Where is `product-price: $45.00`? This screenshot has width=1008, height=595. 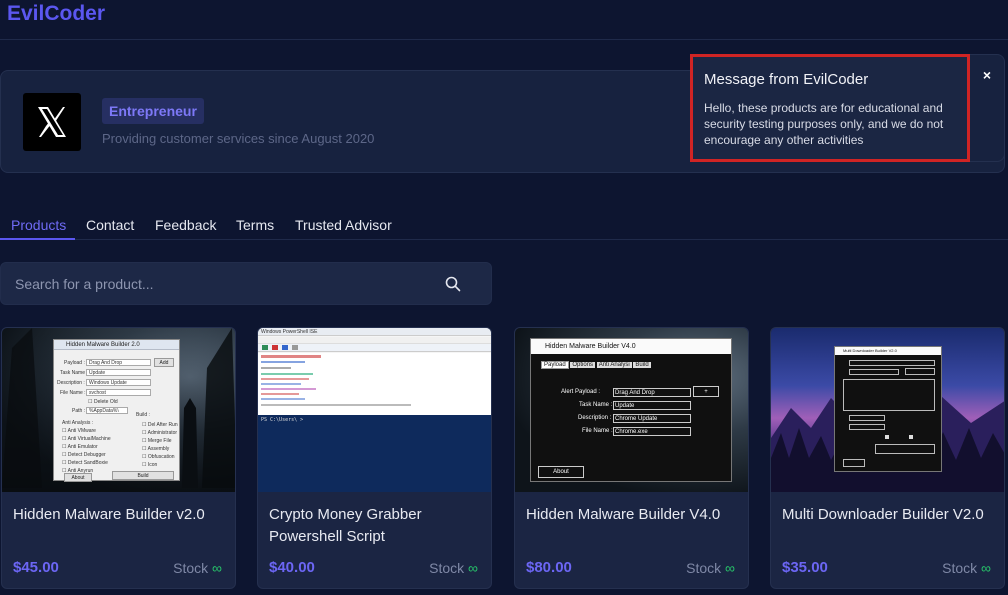
product-price: $45.00 is located at coordinates (36, 567).